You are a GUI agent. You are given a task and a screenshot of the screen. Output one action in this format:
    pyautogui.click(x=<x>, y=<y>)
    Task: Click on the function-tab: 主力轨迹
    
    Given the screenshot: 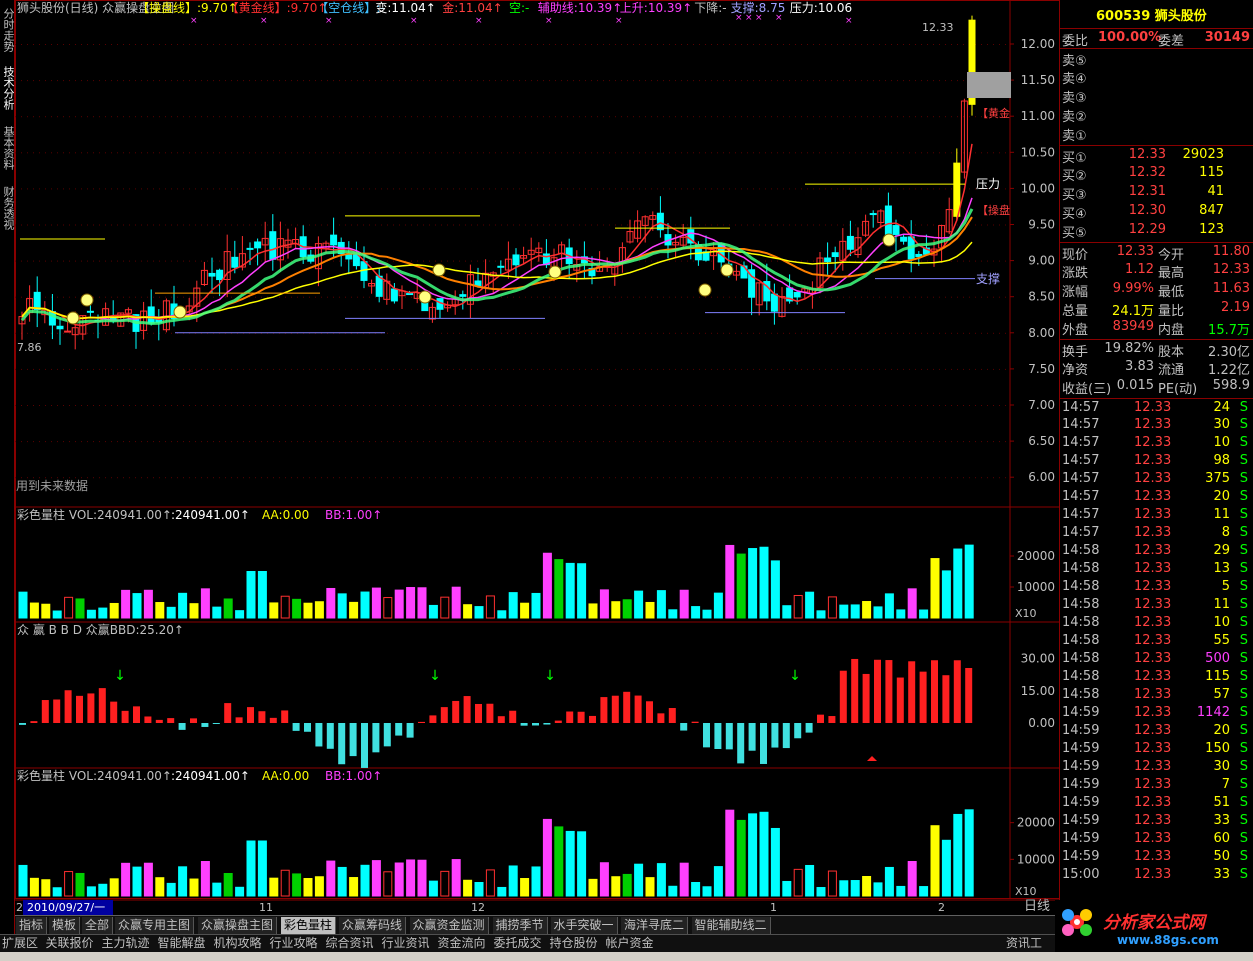 What is the action you would take?
    pyautogui.click(x=126, y=943)
    